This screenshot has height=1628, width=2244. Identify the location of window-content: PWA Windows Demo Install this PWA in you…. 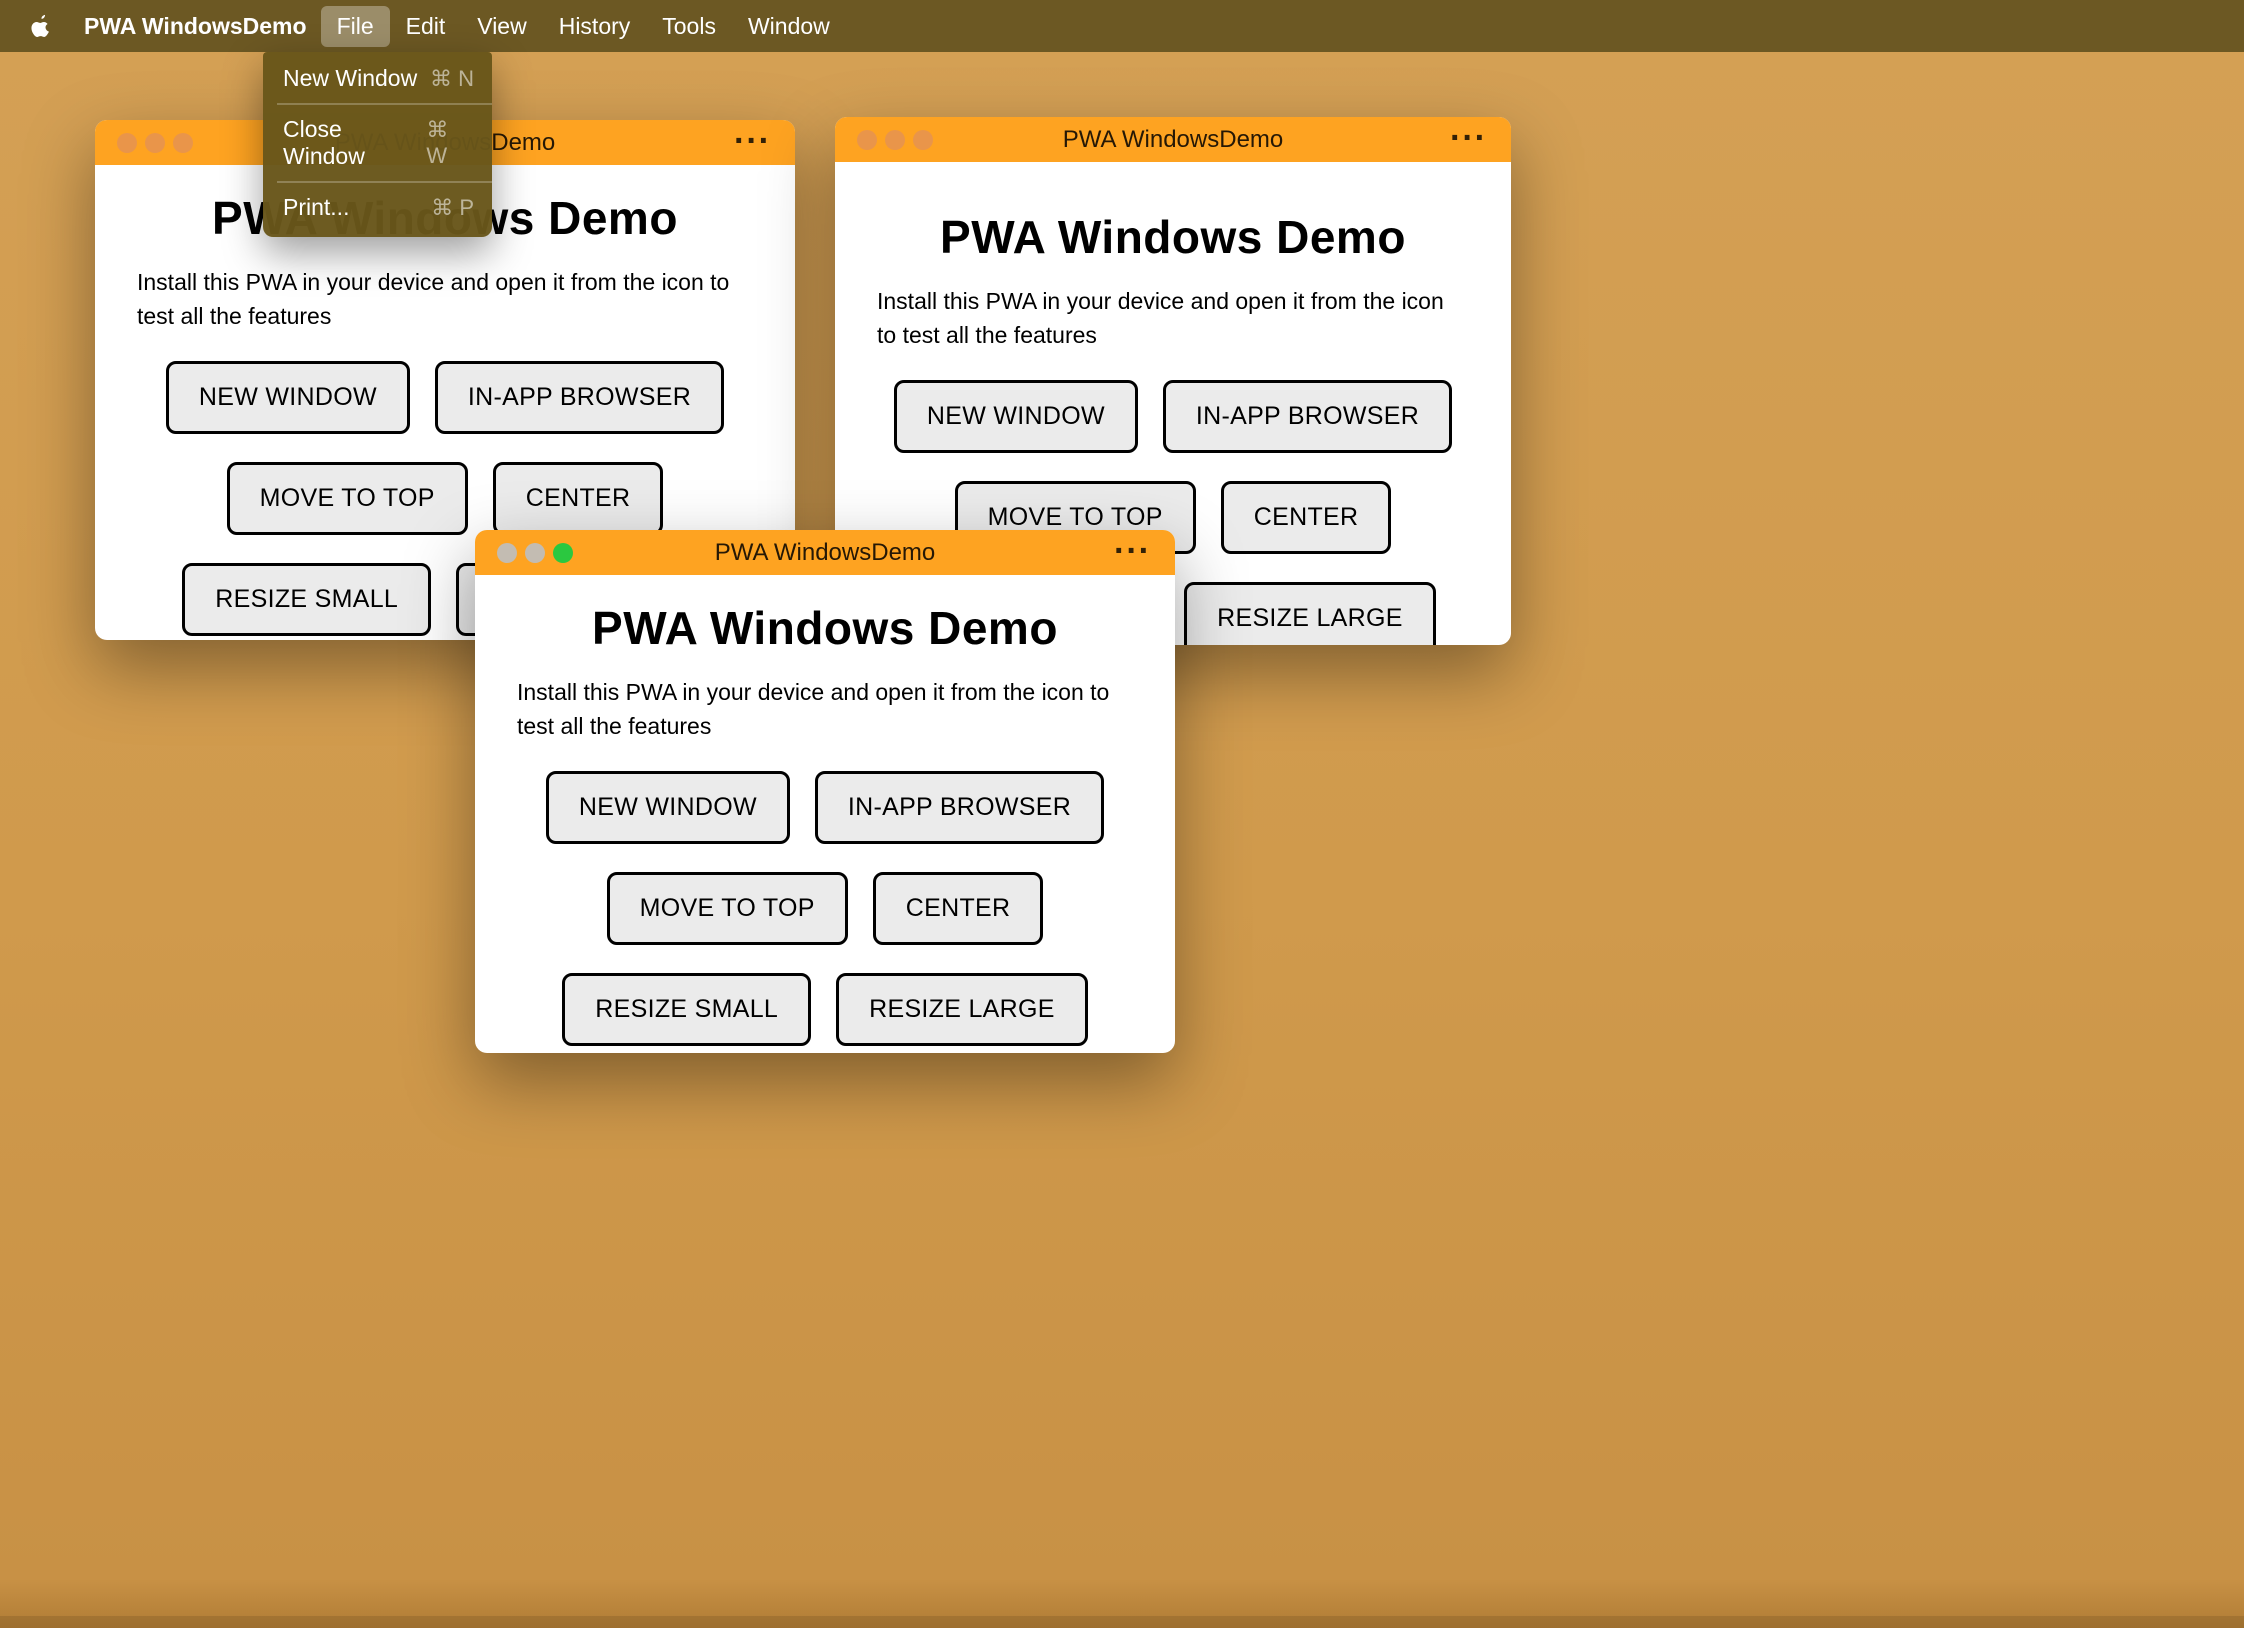
(825, 823).